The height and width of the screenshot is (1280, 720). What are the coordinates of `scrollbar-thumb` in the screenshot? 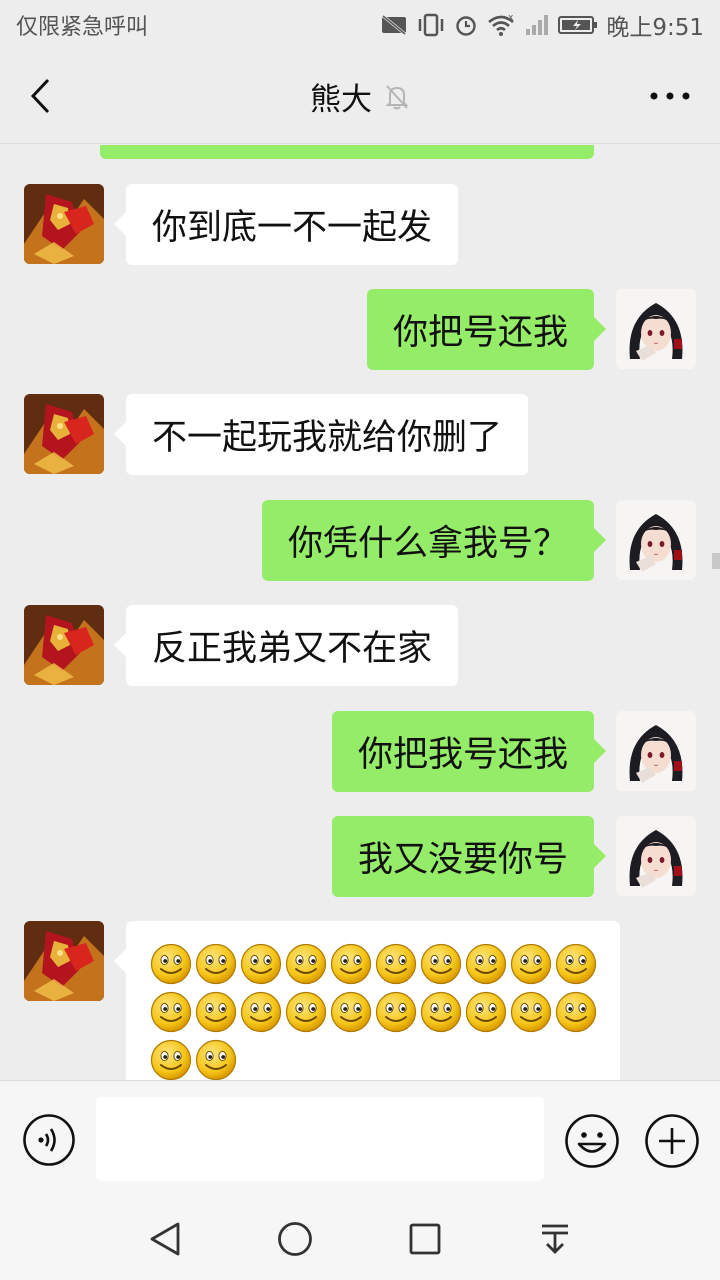 It's located at (716, 561).